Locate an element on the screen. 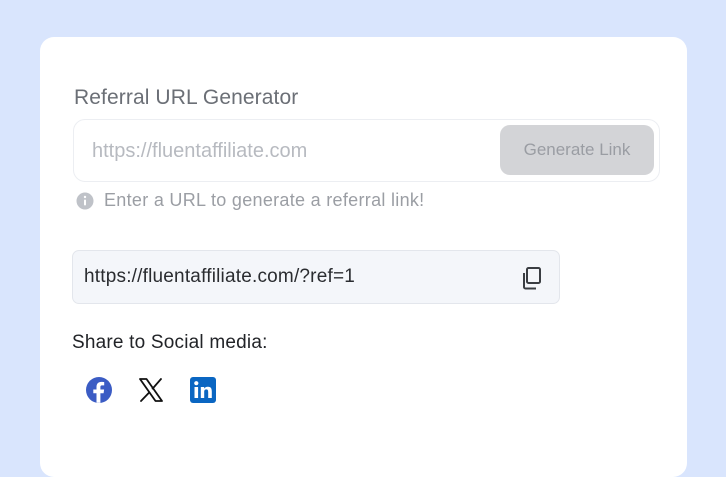 The width and height of the screenshot is (726, 477). hint-text: Enter a URL to generate a referral link! is located at coordinates (264, 200).